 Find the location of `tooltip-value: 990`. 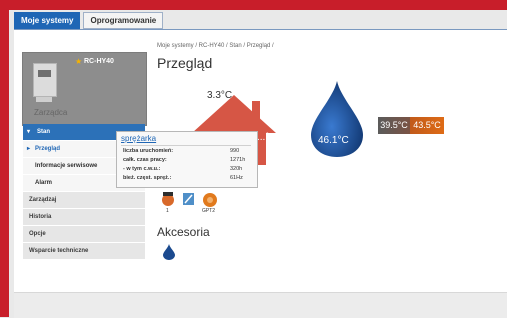

tooltip-value: 990 is located at coordinates (235, 151).